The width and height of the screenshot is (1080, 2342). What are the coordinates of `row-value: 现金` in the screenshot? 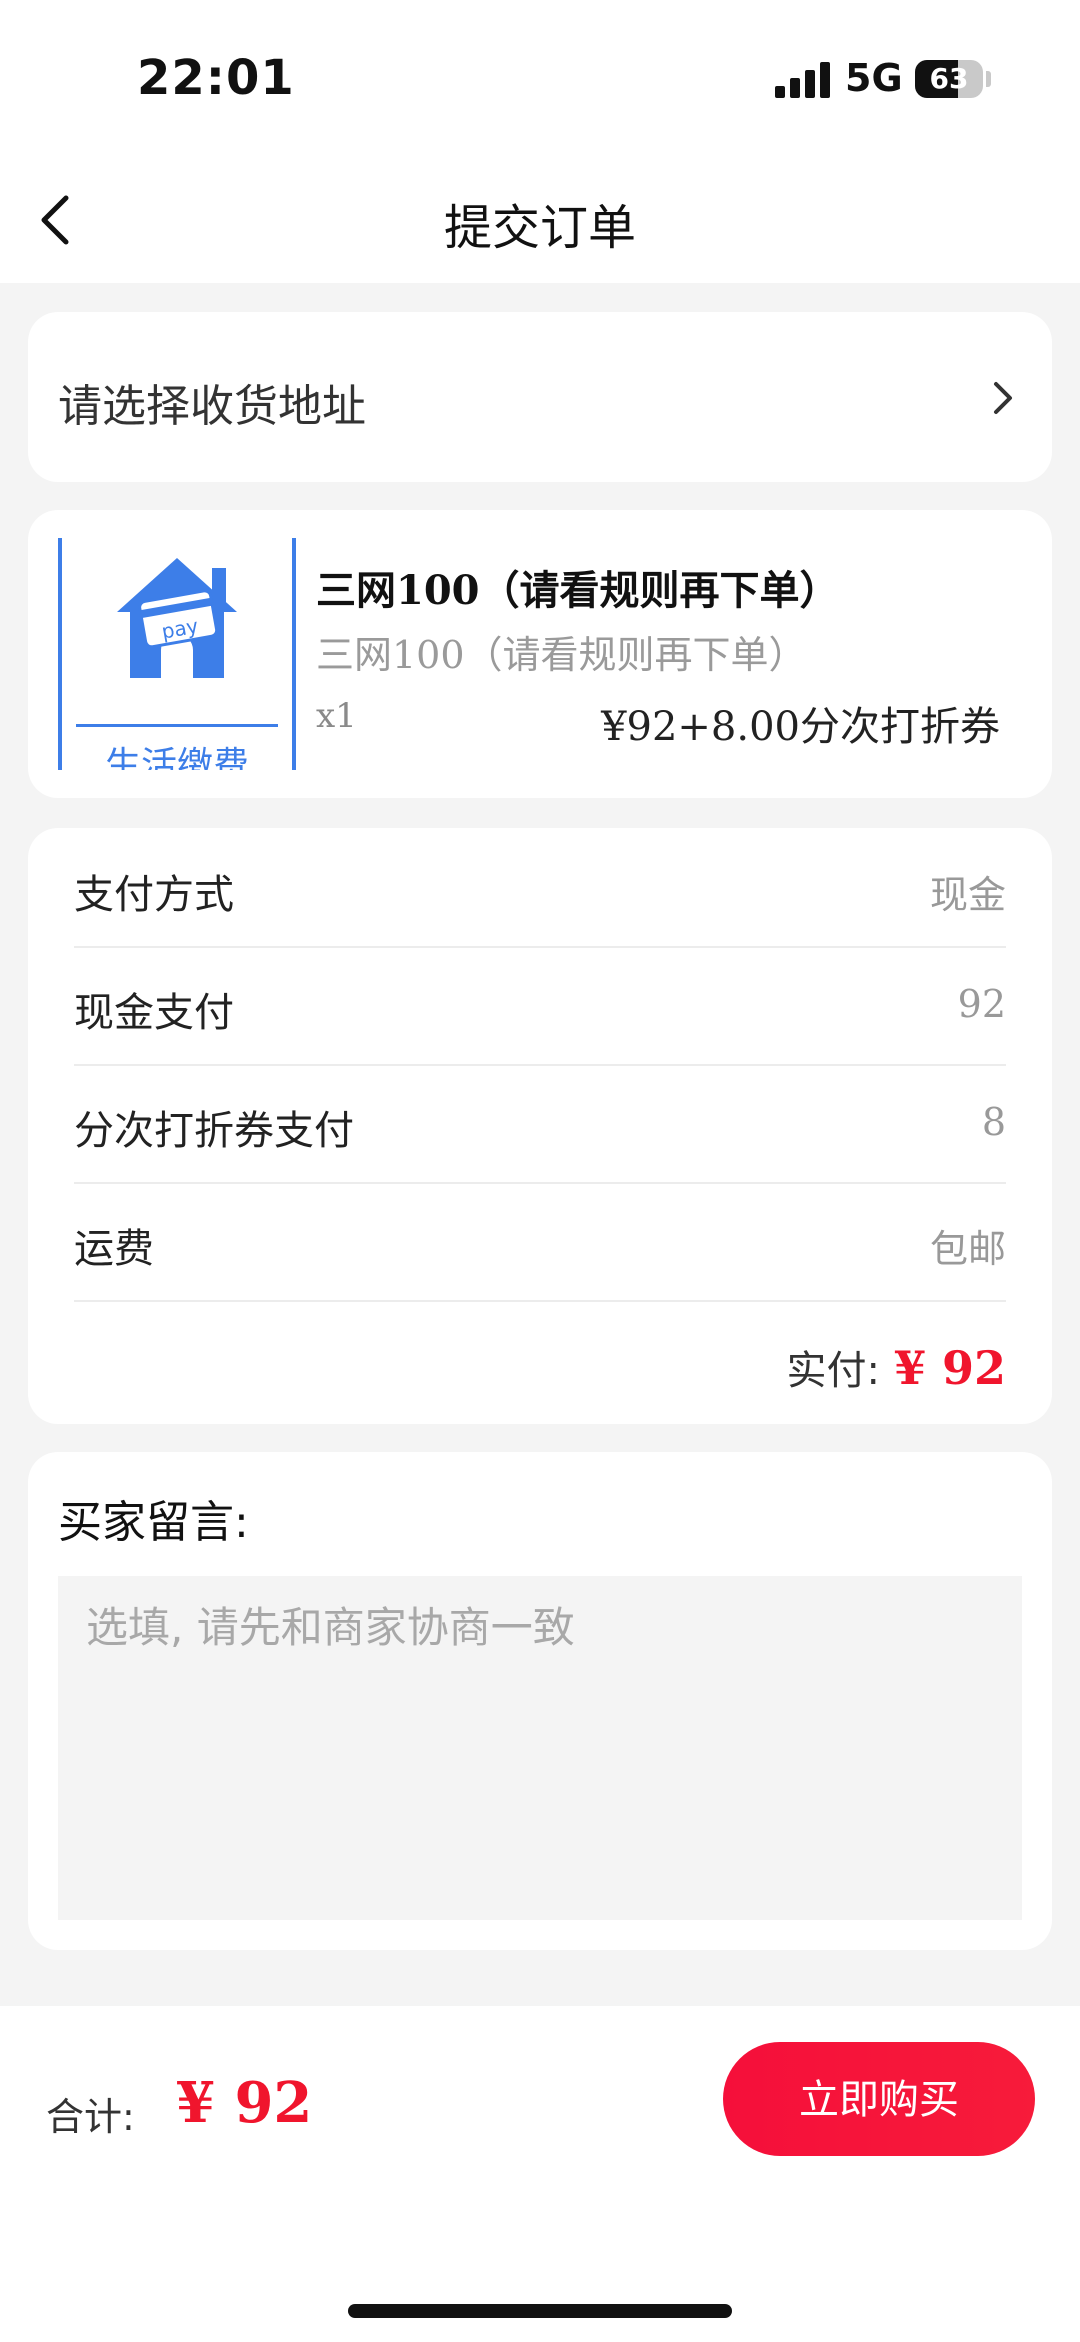 It's located at (967, 895).